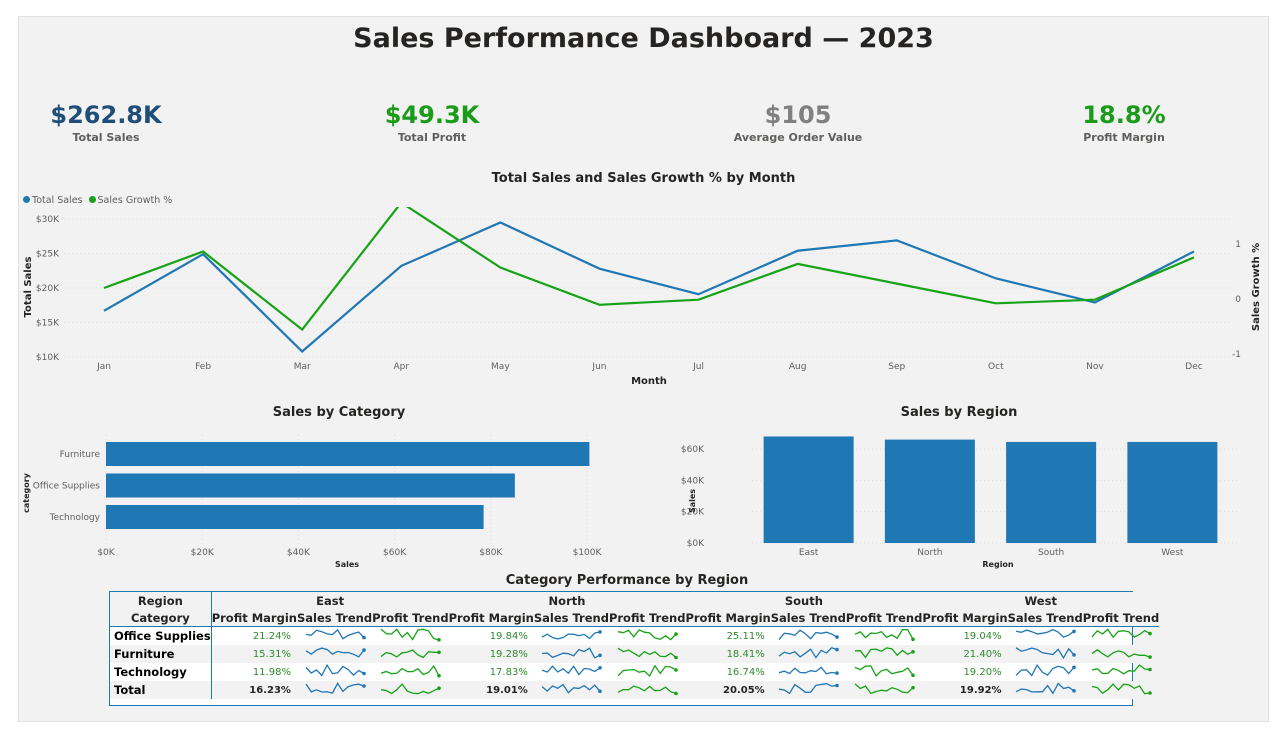 The image size is (1279, 734). I want to click on table-row: Furniture 15.31% 19.28% 18.41% 21.40%, so click(635, 654).